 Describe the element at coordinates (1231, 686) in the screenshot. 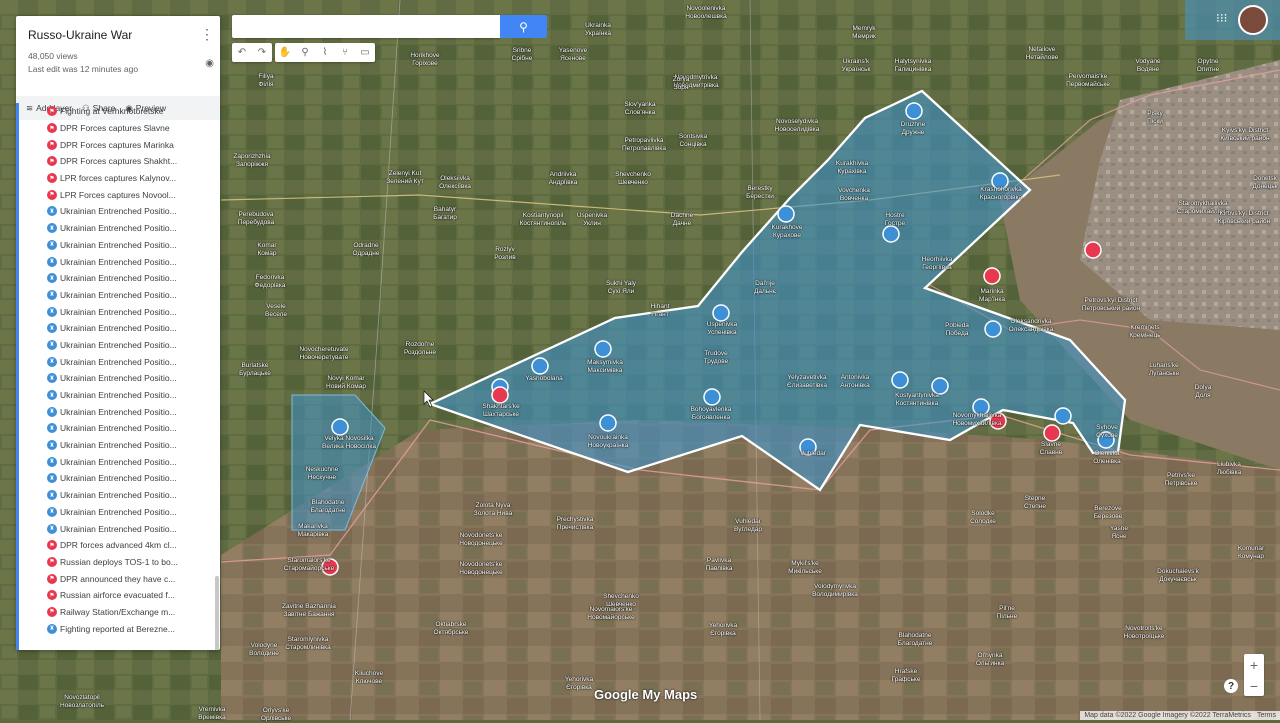

I see `help-icon: ?` at that location.